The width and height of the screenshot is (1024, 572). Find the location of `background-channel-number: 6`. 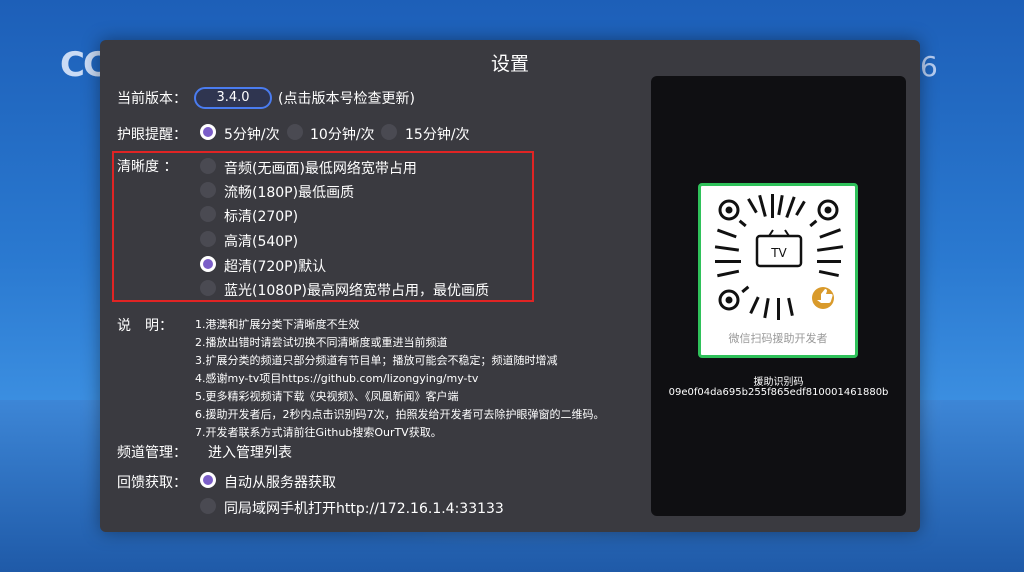

background-channel-number: 6 is located at coordinates (929, 66).